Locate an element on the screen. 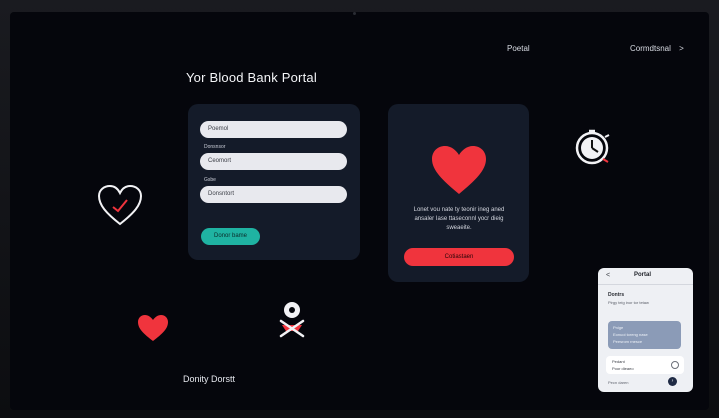  donor-icon is located at coordinates (292, 320).